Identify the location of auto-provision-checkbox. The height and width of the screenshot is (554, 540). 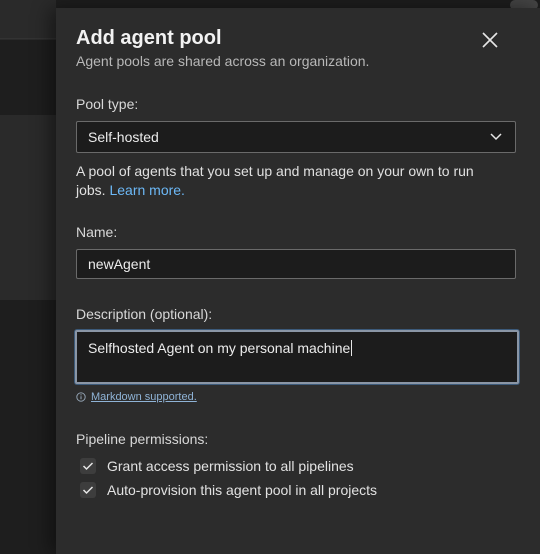
(88, 490).